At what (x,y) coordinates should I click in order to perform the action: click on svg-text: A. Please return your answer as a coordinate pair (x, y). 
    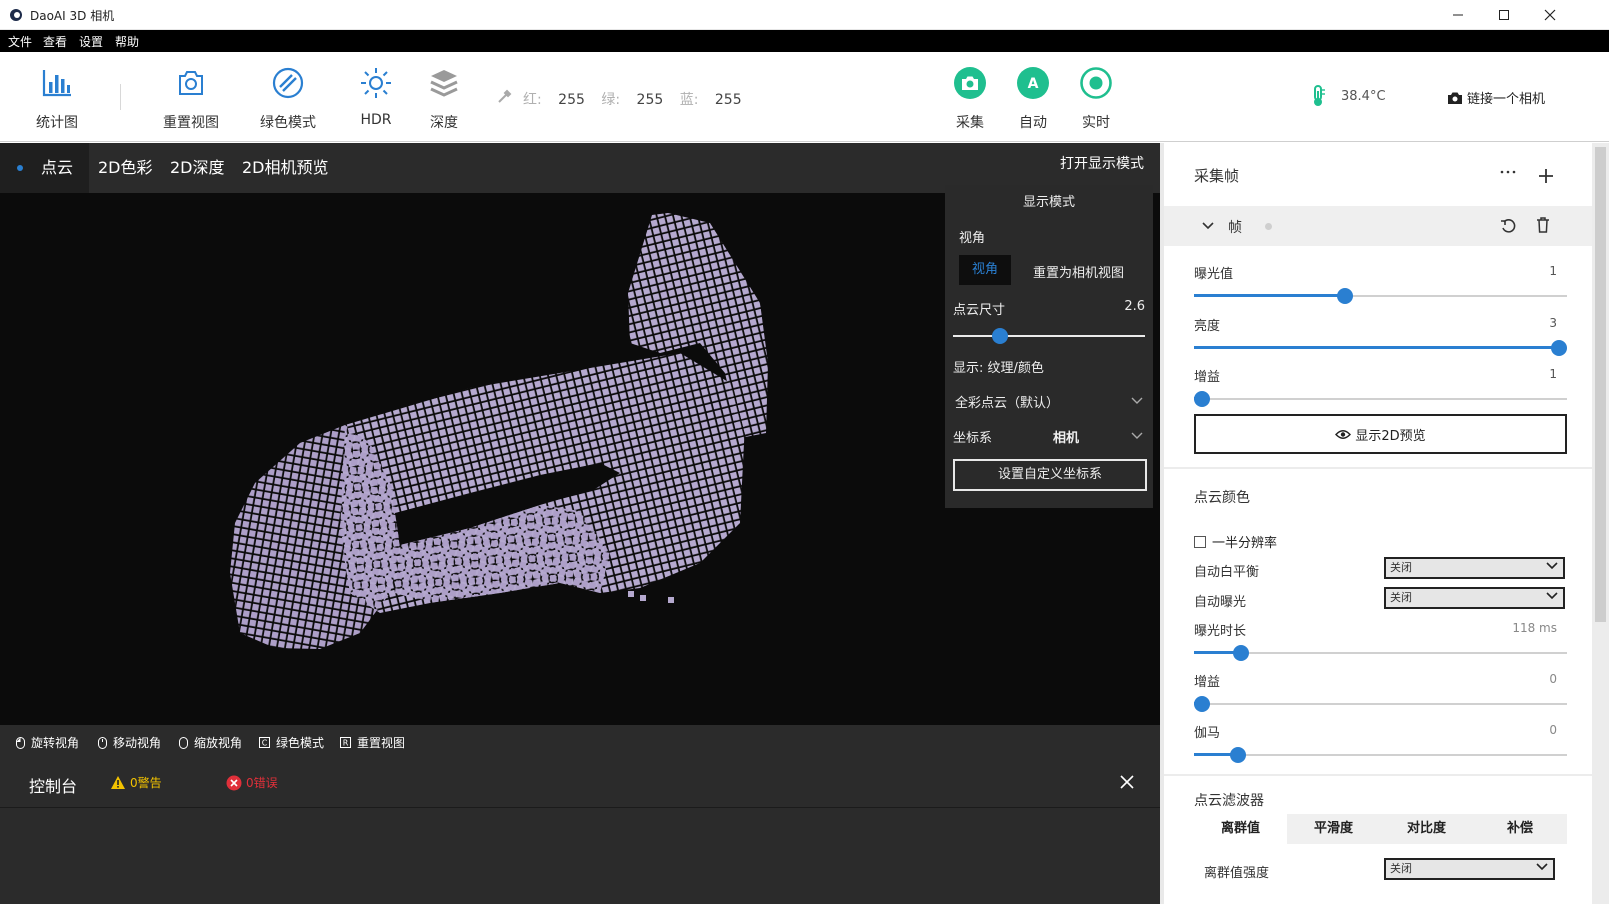
    Looking at the image, I should click on (1033, 84).